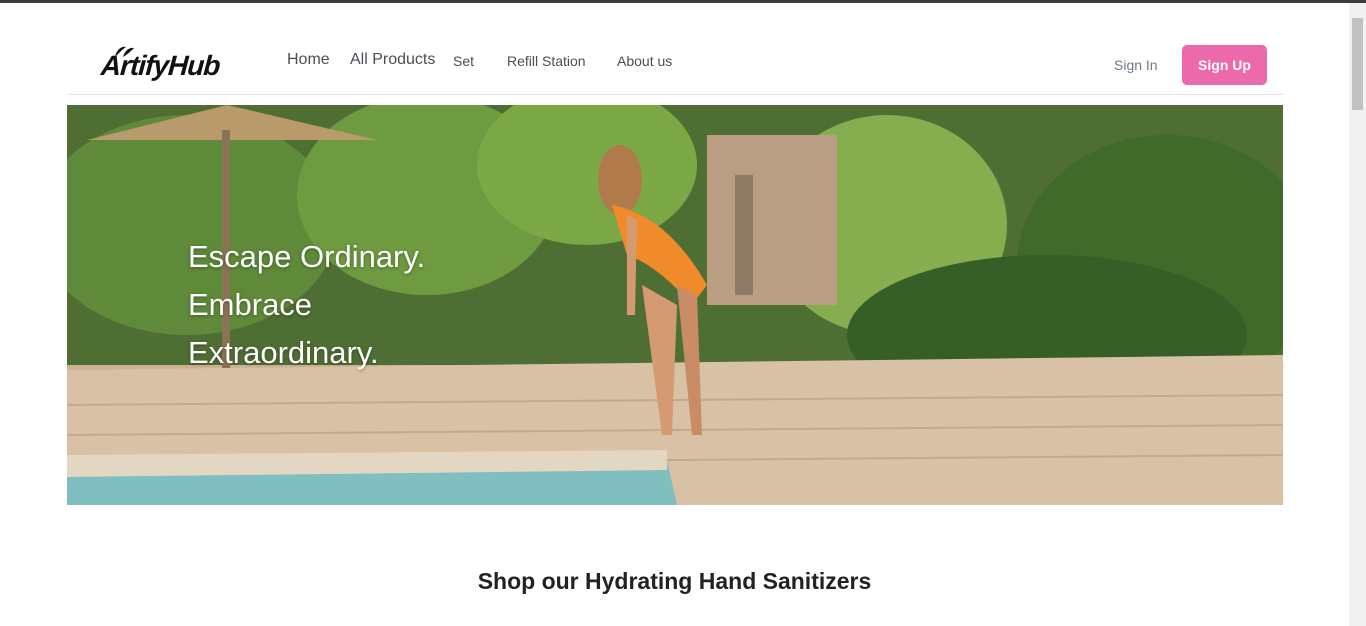  Describe the element at coordinates (1136, 65) in the screenshot. I see `sign-in-link: Sign In` at that location.